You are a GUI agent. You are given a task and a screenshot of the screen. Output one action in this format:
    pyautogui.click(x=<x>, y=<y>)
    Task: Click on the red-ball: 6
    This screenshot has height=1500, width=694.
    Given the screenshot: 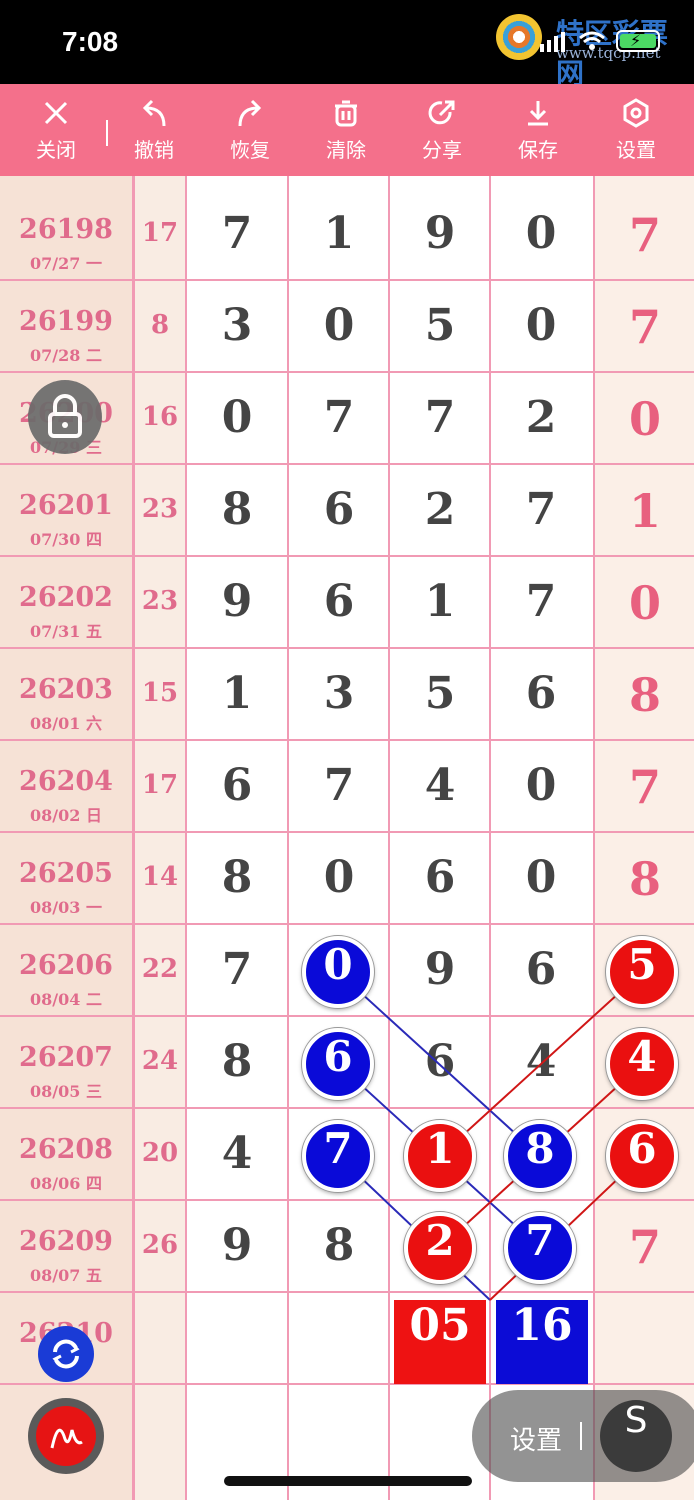 What is the action you would take?
    pyautogui.click(x=642, y=1156)
    